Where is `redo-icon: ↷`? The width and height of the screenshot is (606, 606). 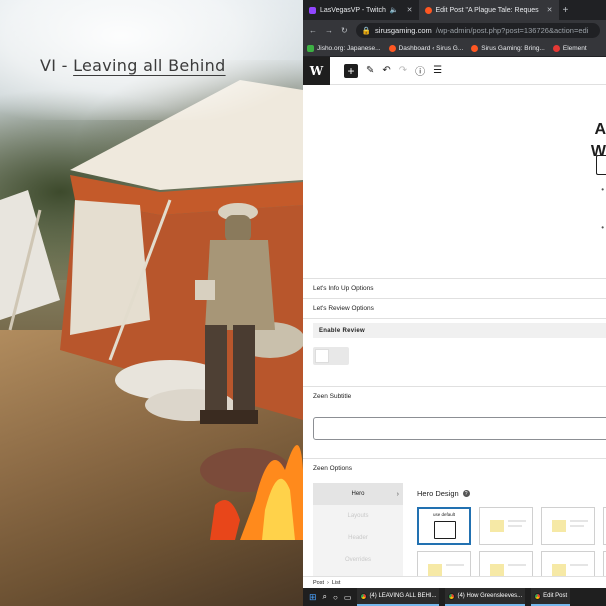
redo-icon: ↷ is located at coordinates (403, 70).